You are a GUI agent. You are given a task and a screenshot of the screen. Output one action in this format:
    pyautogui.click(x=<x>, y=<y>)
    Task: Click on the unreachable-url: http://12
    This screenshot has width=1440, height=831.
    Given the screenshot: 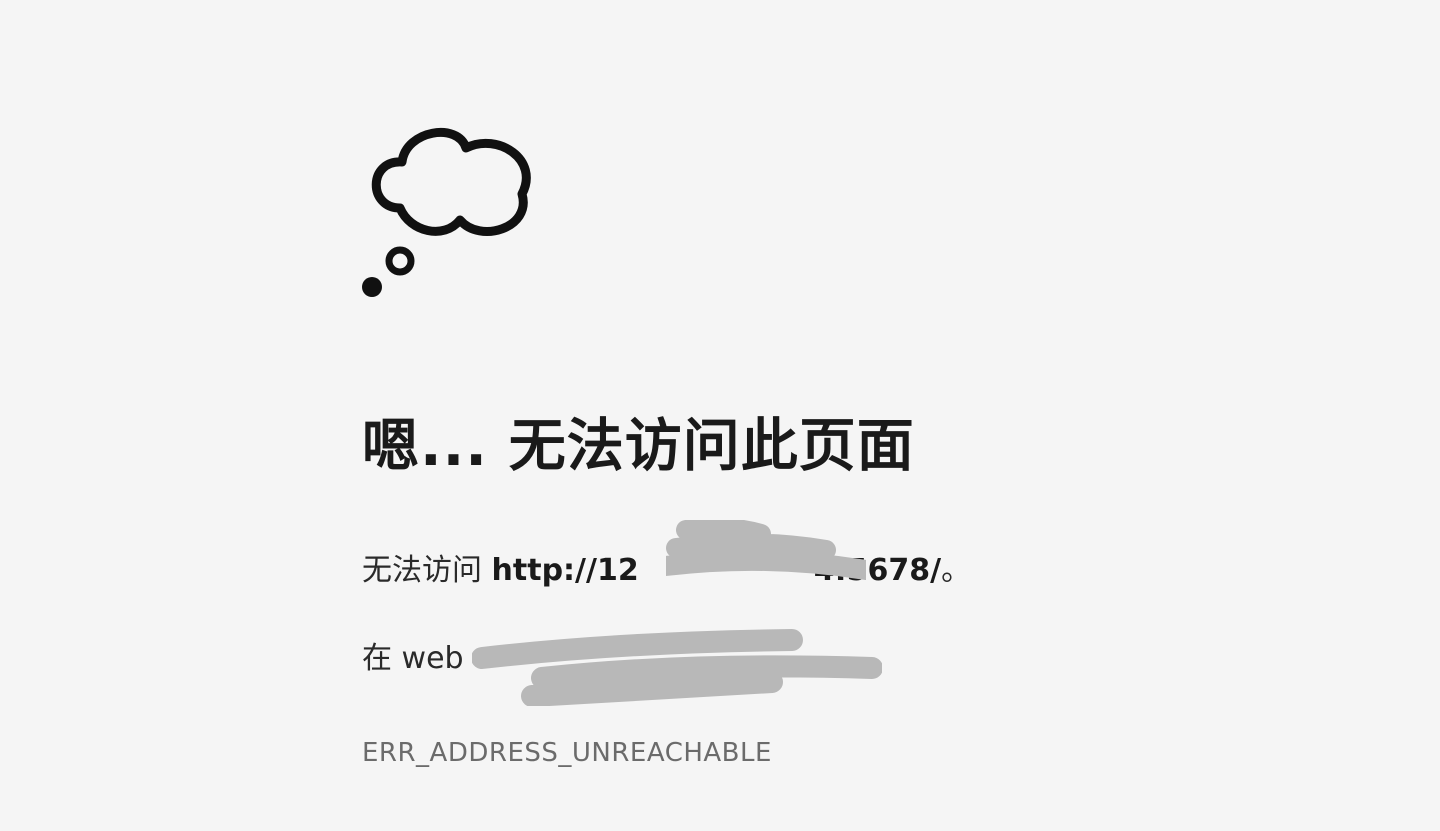 What is the action you would take?
    pyautogui.click(x=565, y=570)
    